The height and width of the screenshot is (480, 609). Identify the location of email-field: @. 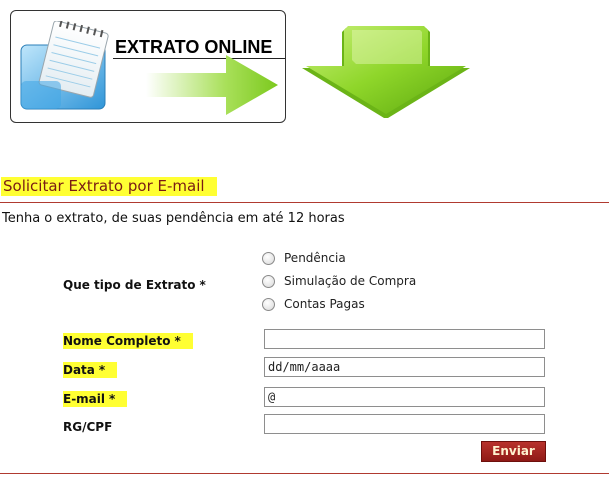
(404, 397).